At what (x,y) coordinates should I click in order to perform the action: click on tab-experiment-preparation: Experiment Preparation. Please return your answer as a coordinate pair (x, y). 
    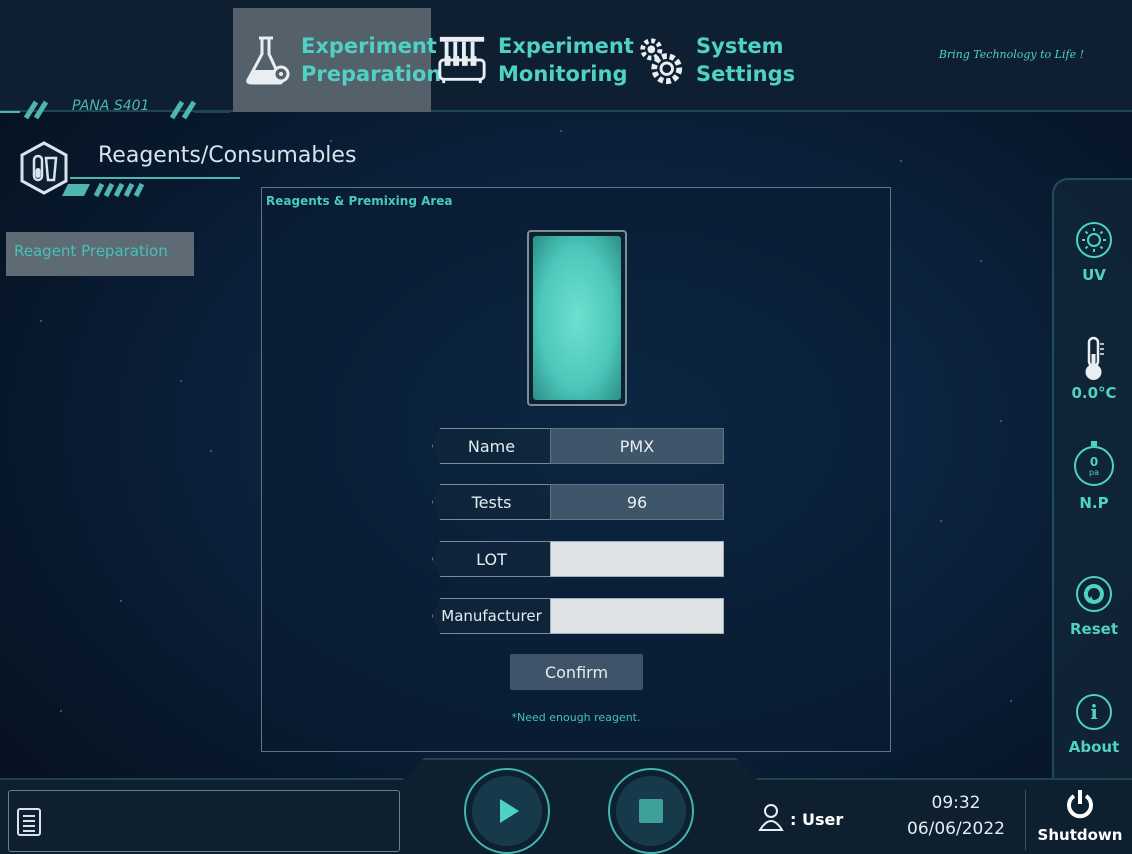
    Looking at the image, I should click on (337, 60).